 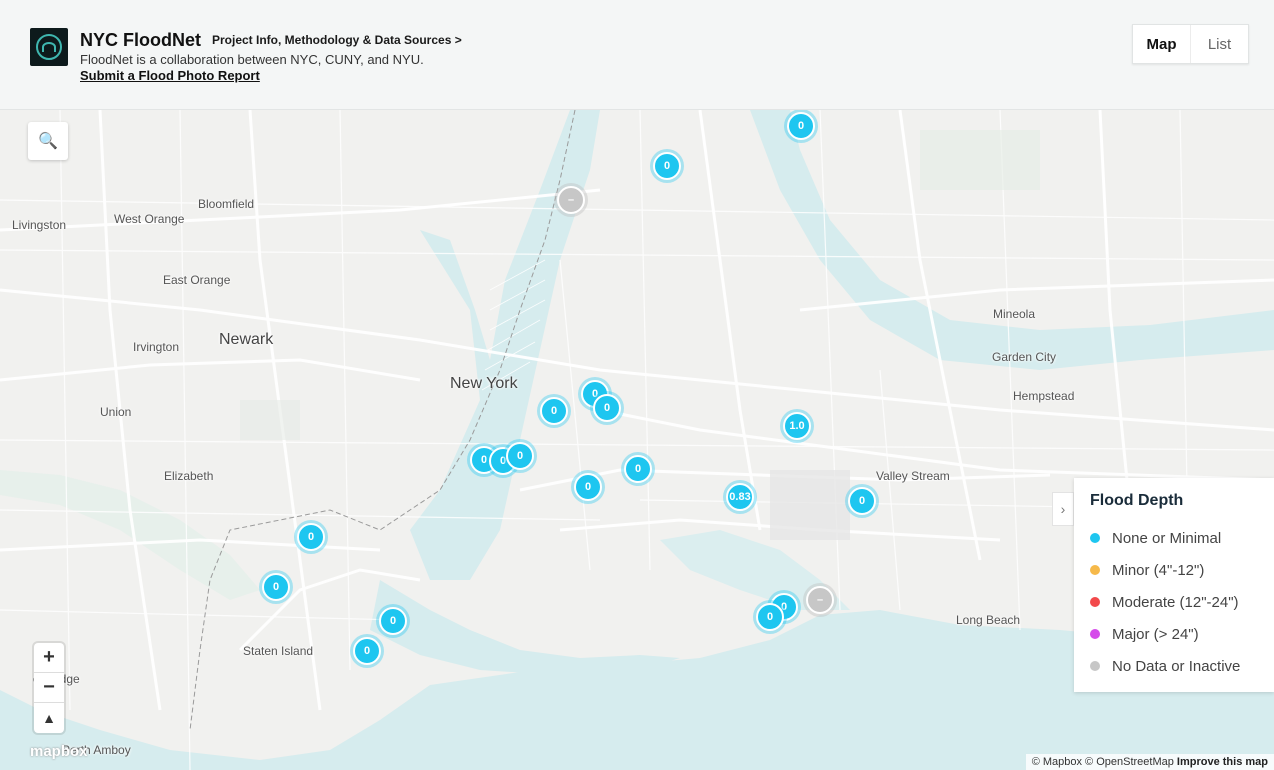 What do you see at coordinates (1024, 357) in the screenshot?
I see `place-label: Garden City` at bounding box center [1024, 357].